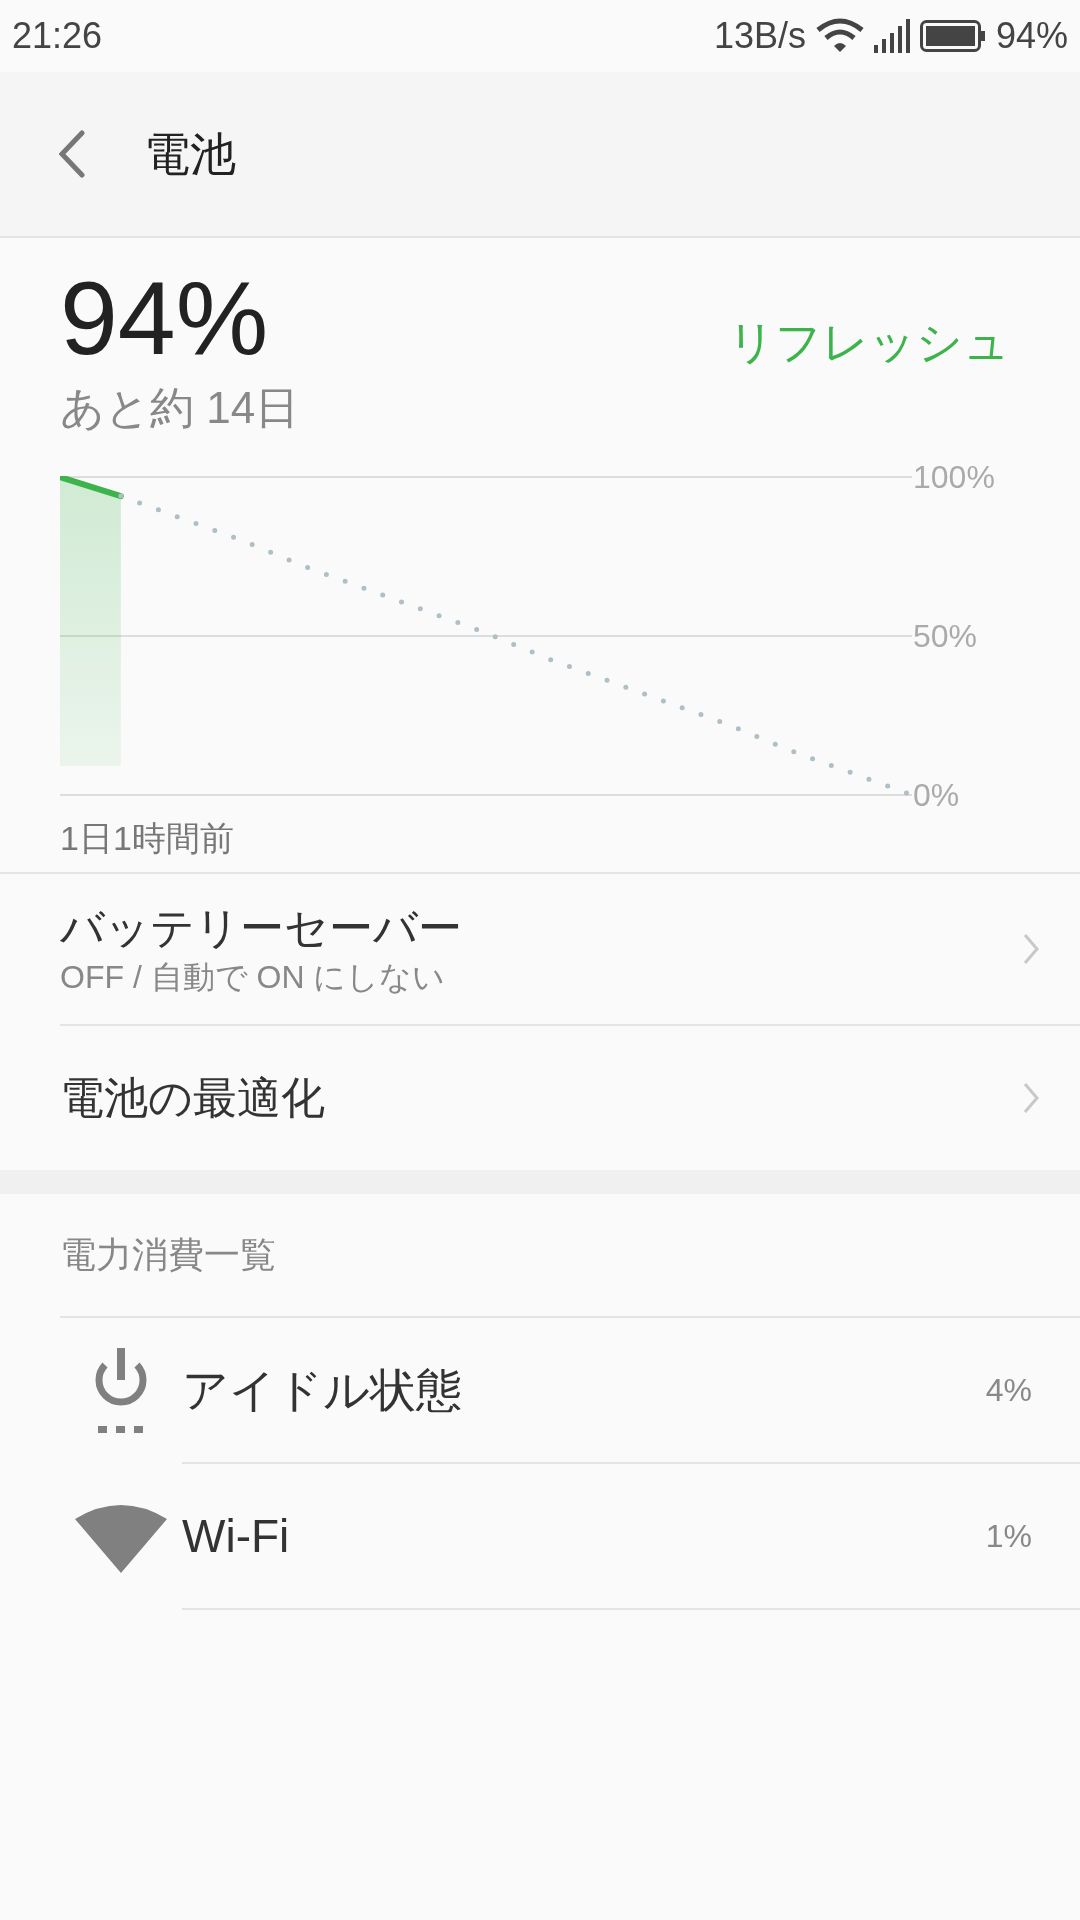 This screenshot has width=1080, height=1920. I want to click on usage-name: Wi-Fi, so click(236, 1536).